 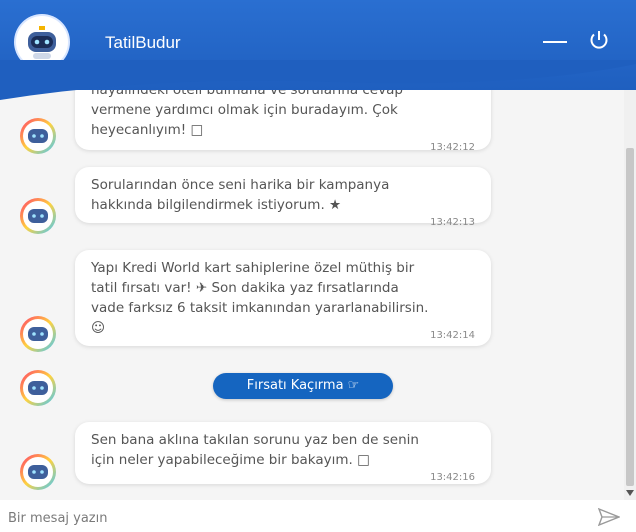 What do you see at coordinates (556, 39) in the screenshot?
I see `minimize-icon` at bounding box center [556, 39].